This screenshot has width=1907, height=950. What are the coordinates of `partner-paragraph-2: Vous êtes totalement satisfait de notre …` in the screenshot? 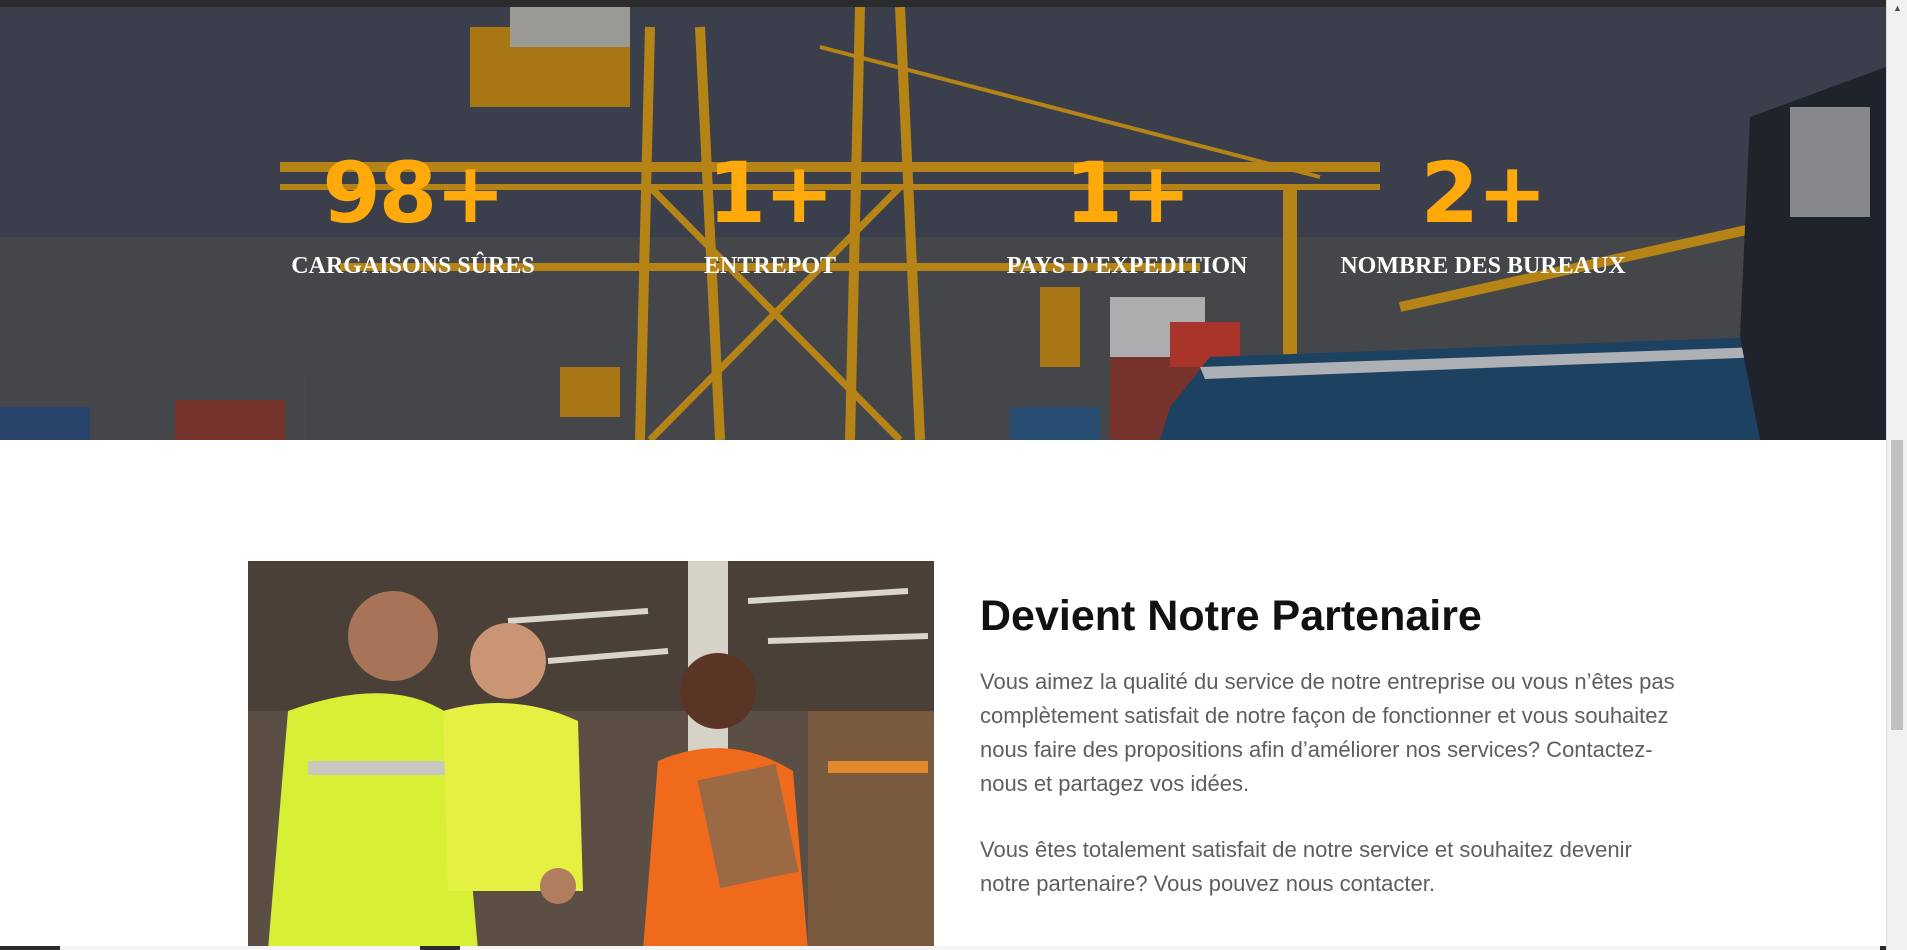 It's located at (1306, 866).